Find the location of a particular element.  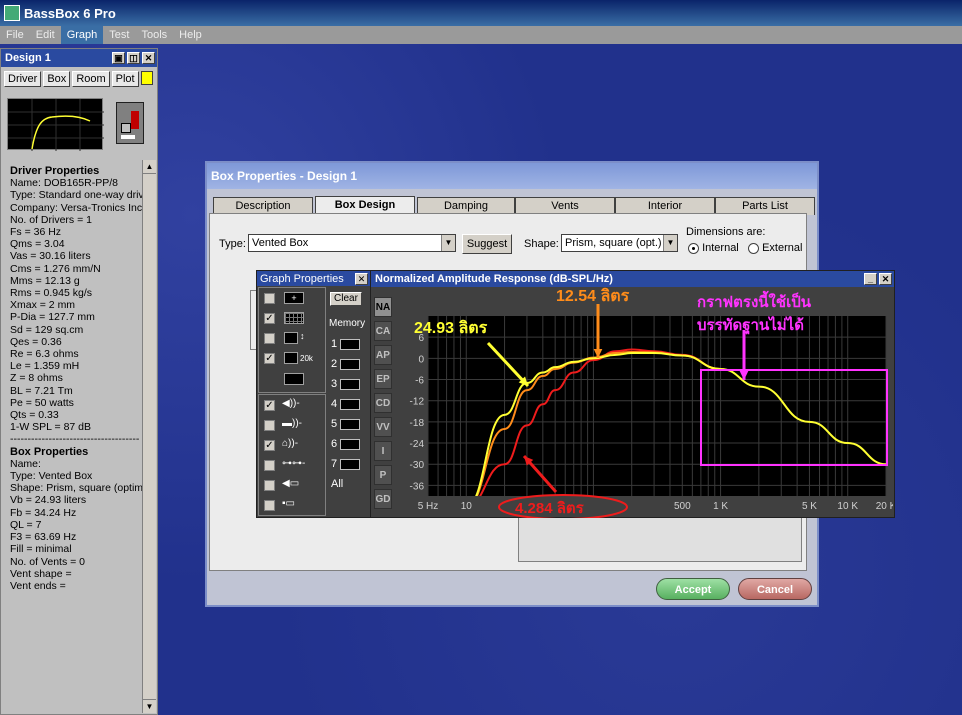

graph-type-gd: GD is located at coordinates (383, 499).